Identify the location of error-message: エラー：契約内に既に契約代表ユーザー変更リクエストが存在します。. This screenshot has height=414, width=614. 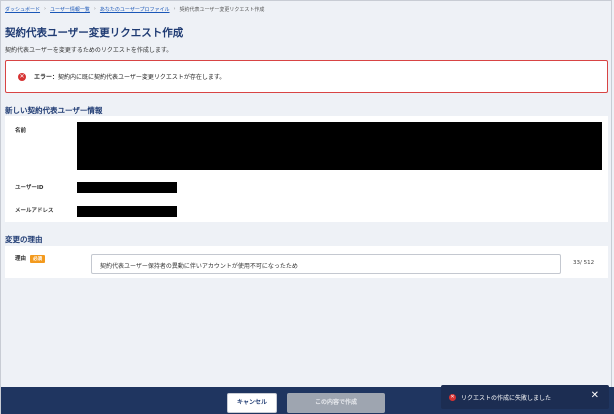
(129, 76).